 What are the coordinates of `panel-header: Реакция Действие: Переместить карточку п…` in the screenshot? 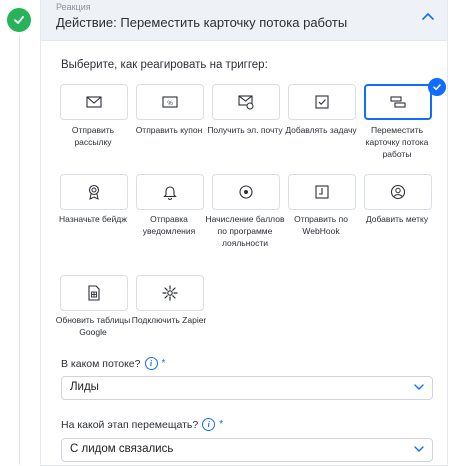 It's located at (244, 20).